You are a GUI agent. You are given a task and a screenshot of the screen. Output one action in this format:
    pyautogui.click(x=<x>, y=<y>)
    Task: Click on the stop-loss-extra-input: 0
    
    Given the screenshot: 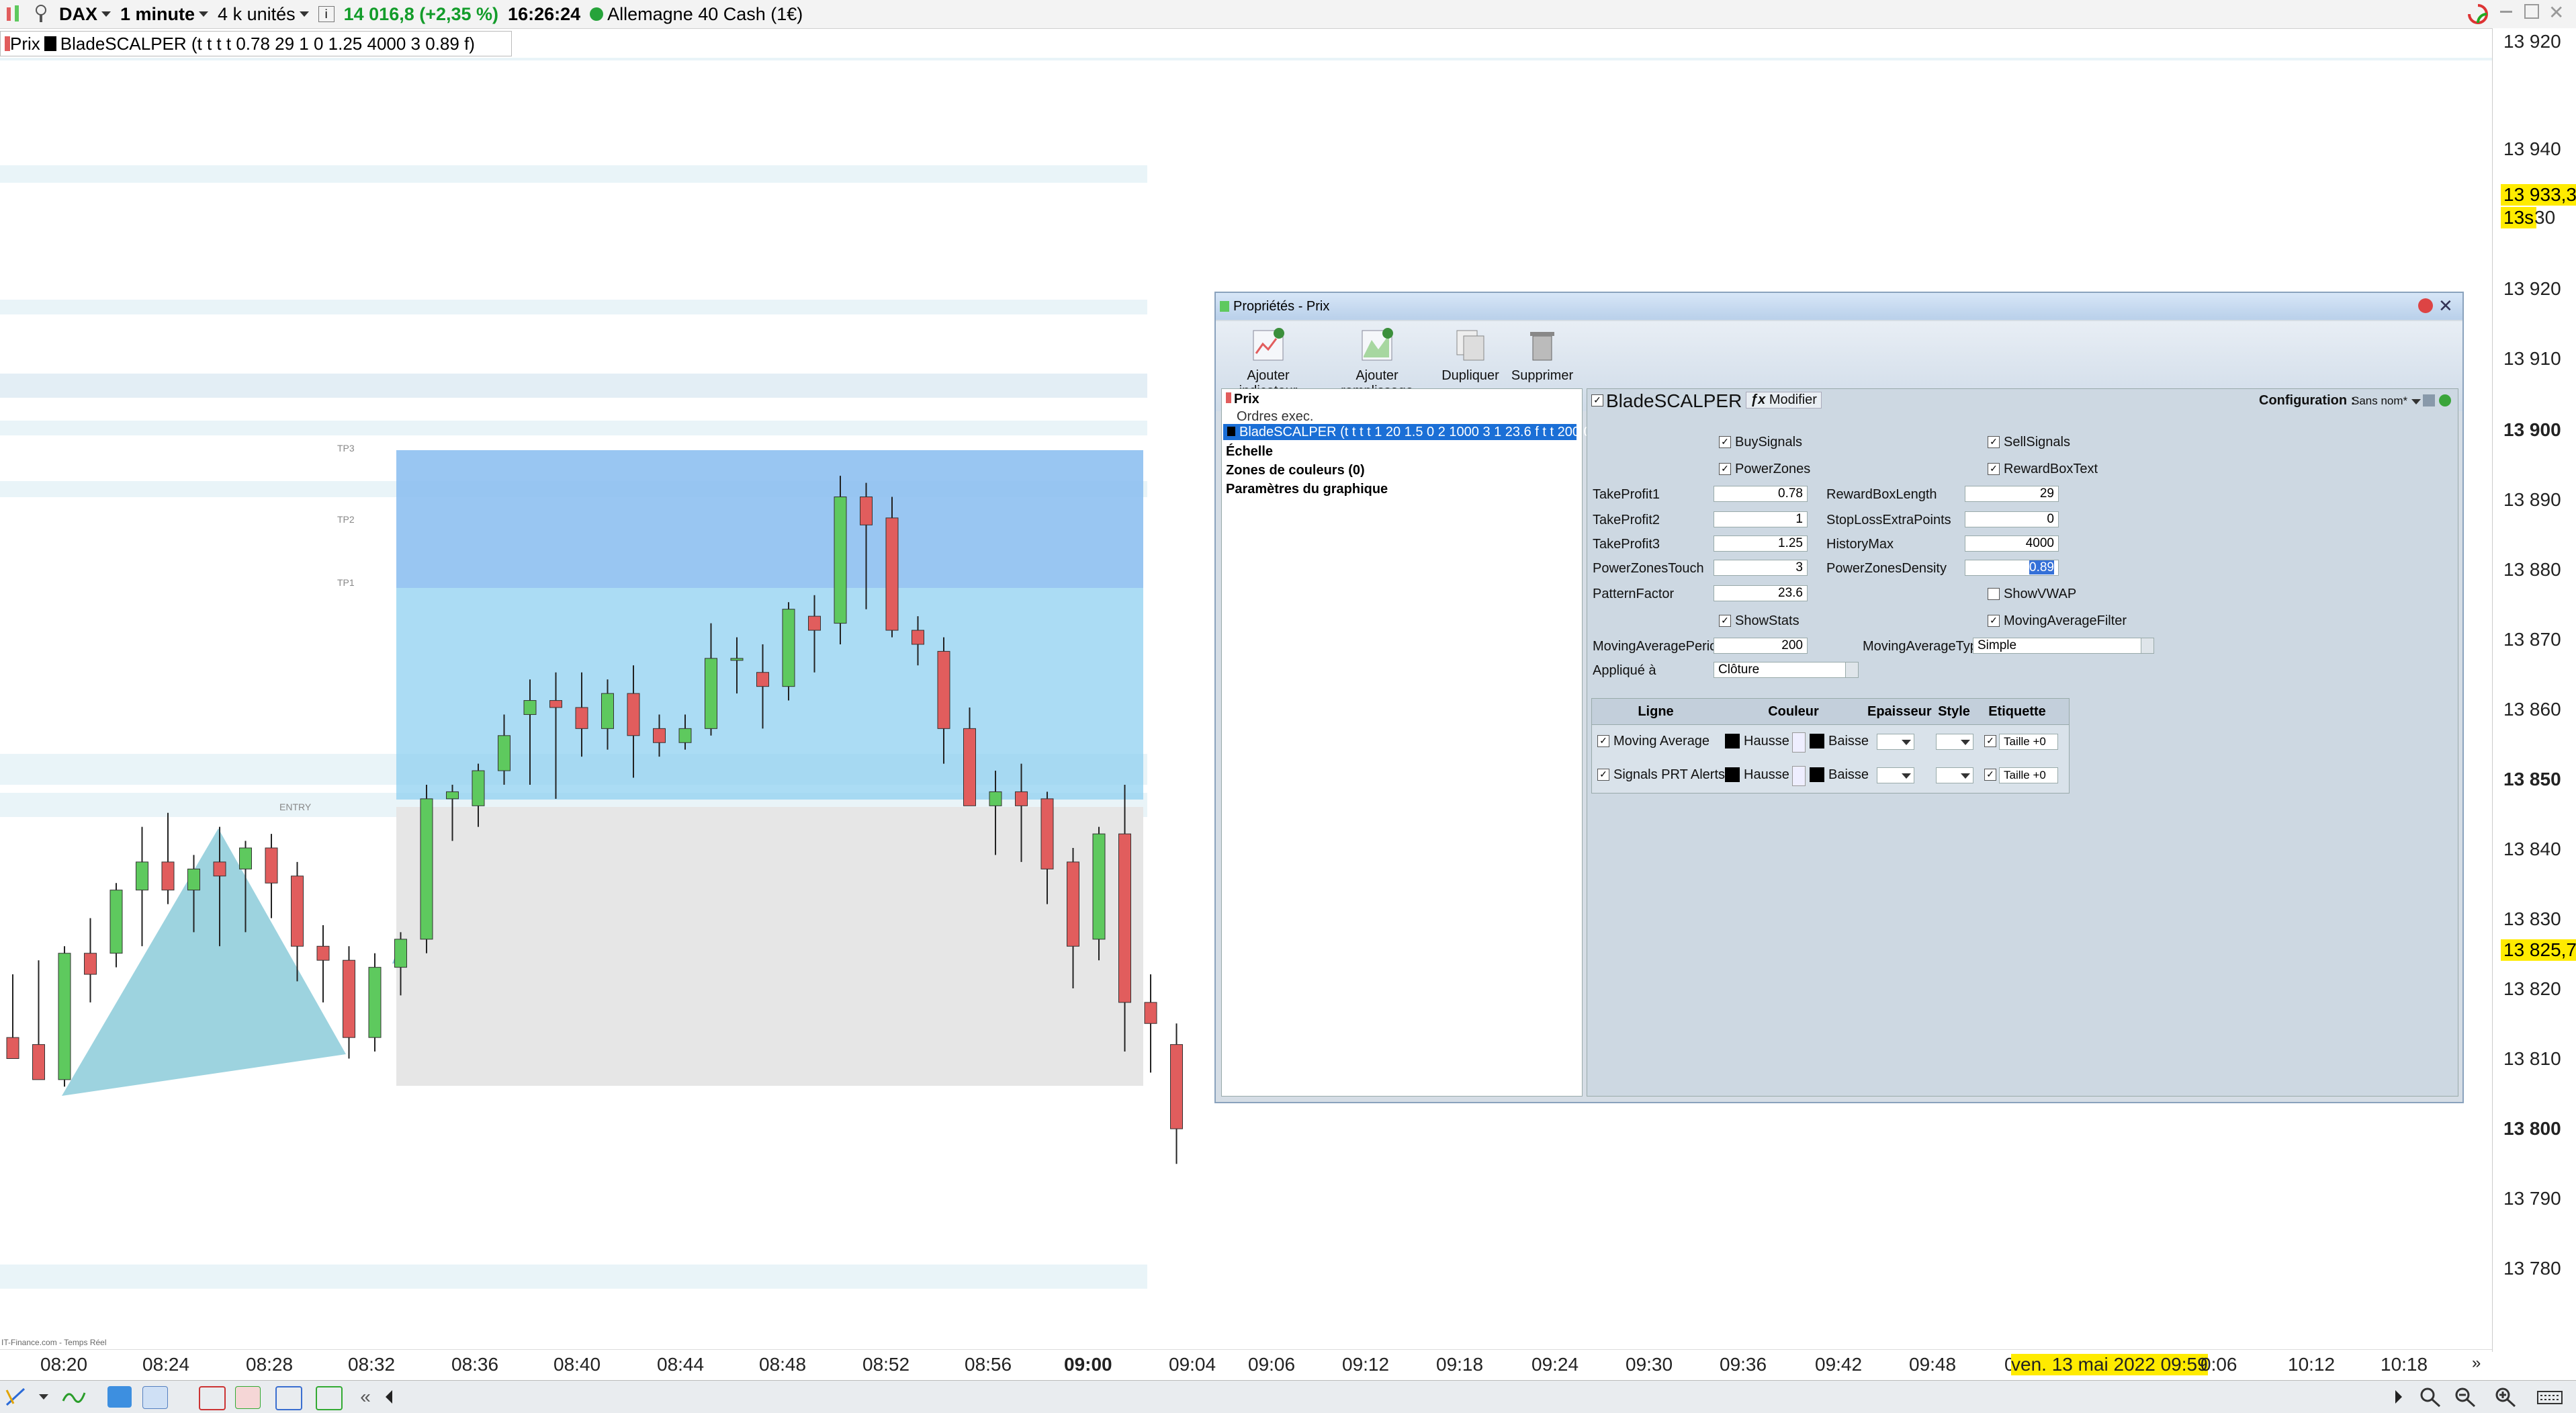 What is the action you would take?
    pyautogui.click(x=2012, y=519)
    